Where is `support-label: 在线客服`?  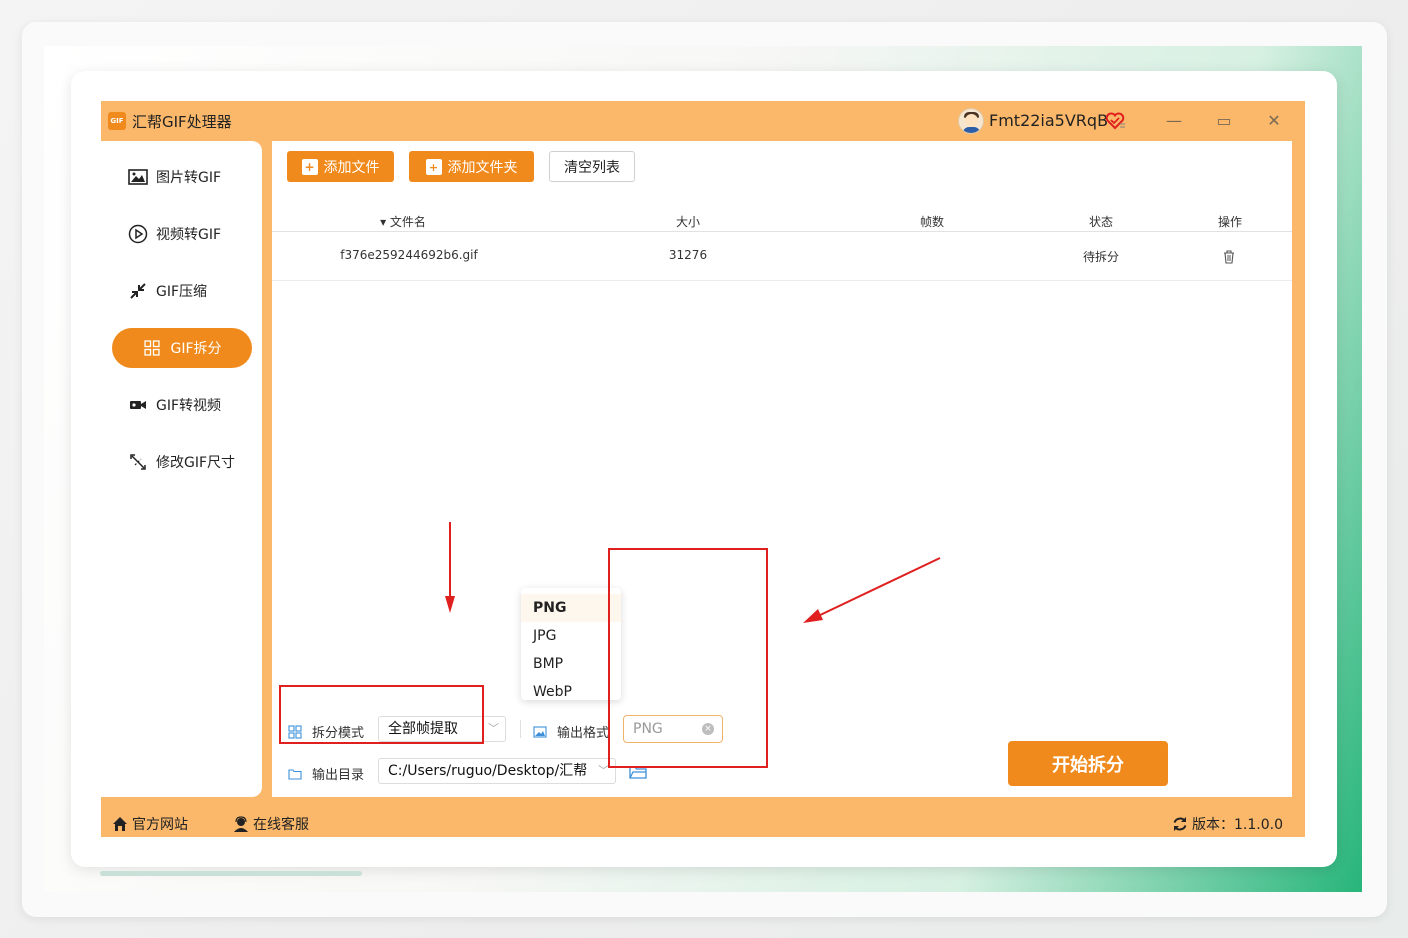
support-label: 在线客服 is located at coordinates (281, 825).